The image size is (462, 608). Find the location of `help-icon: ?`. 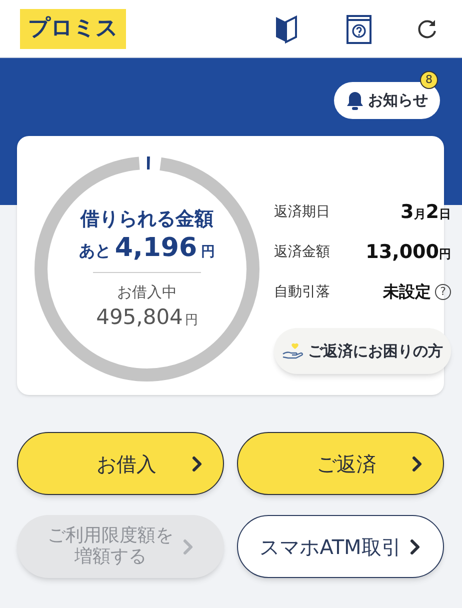

help-icon: ? is located at coordinates (443, 292).